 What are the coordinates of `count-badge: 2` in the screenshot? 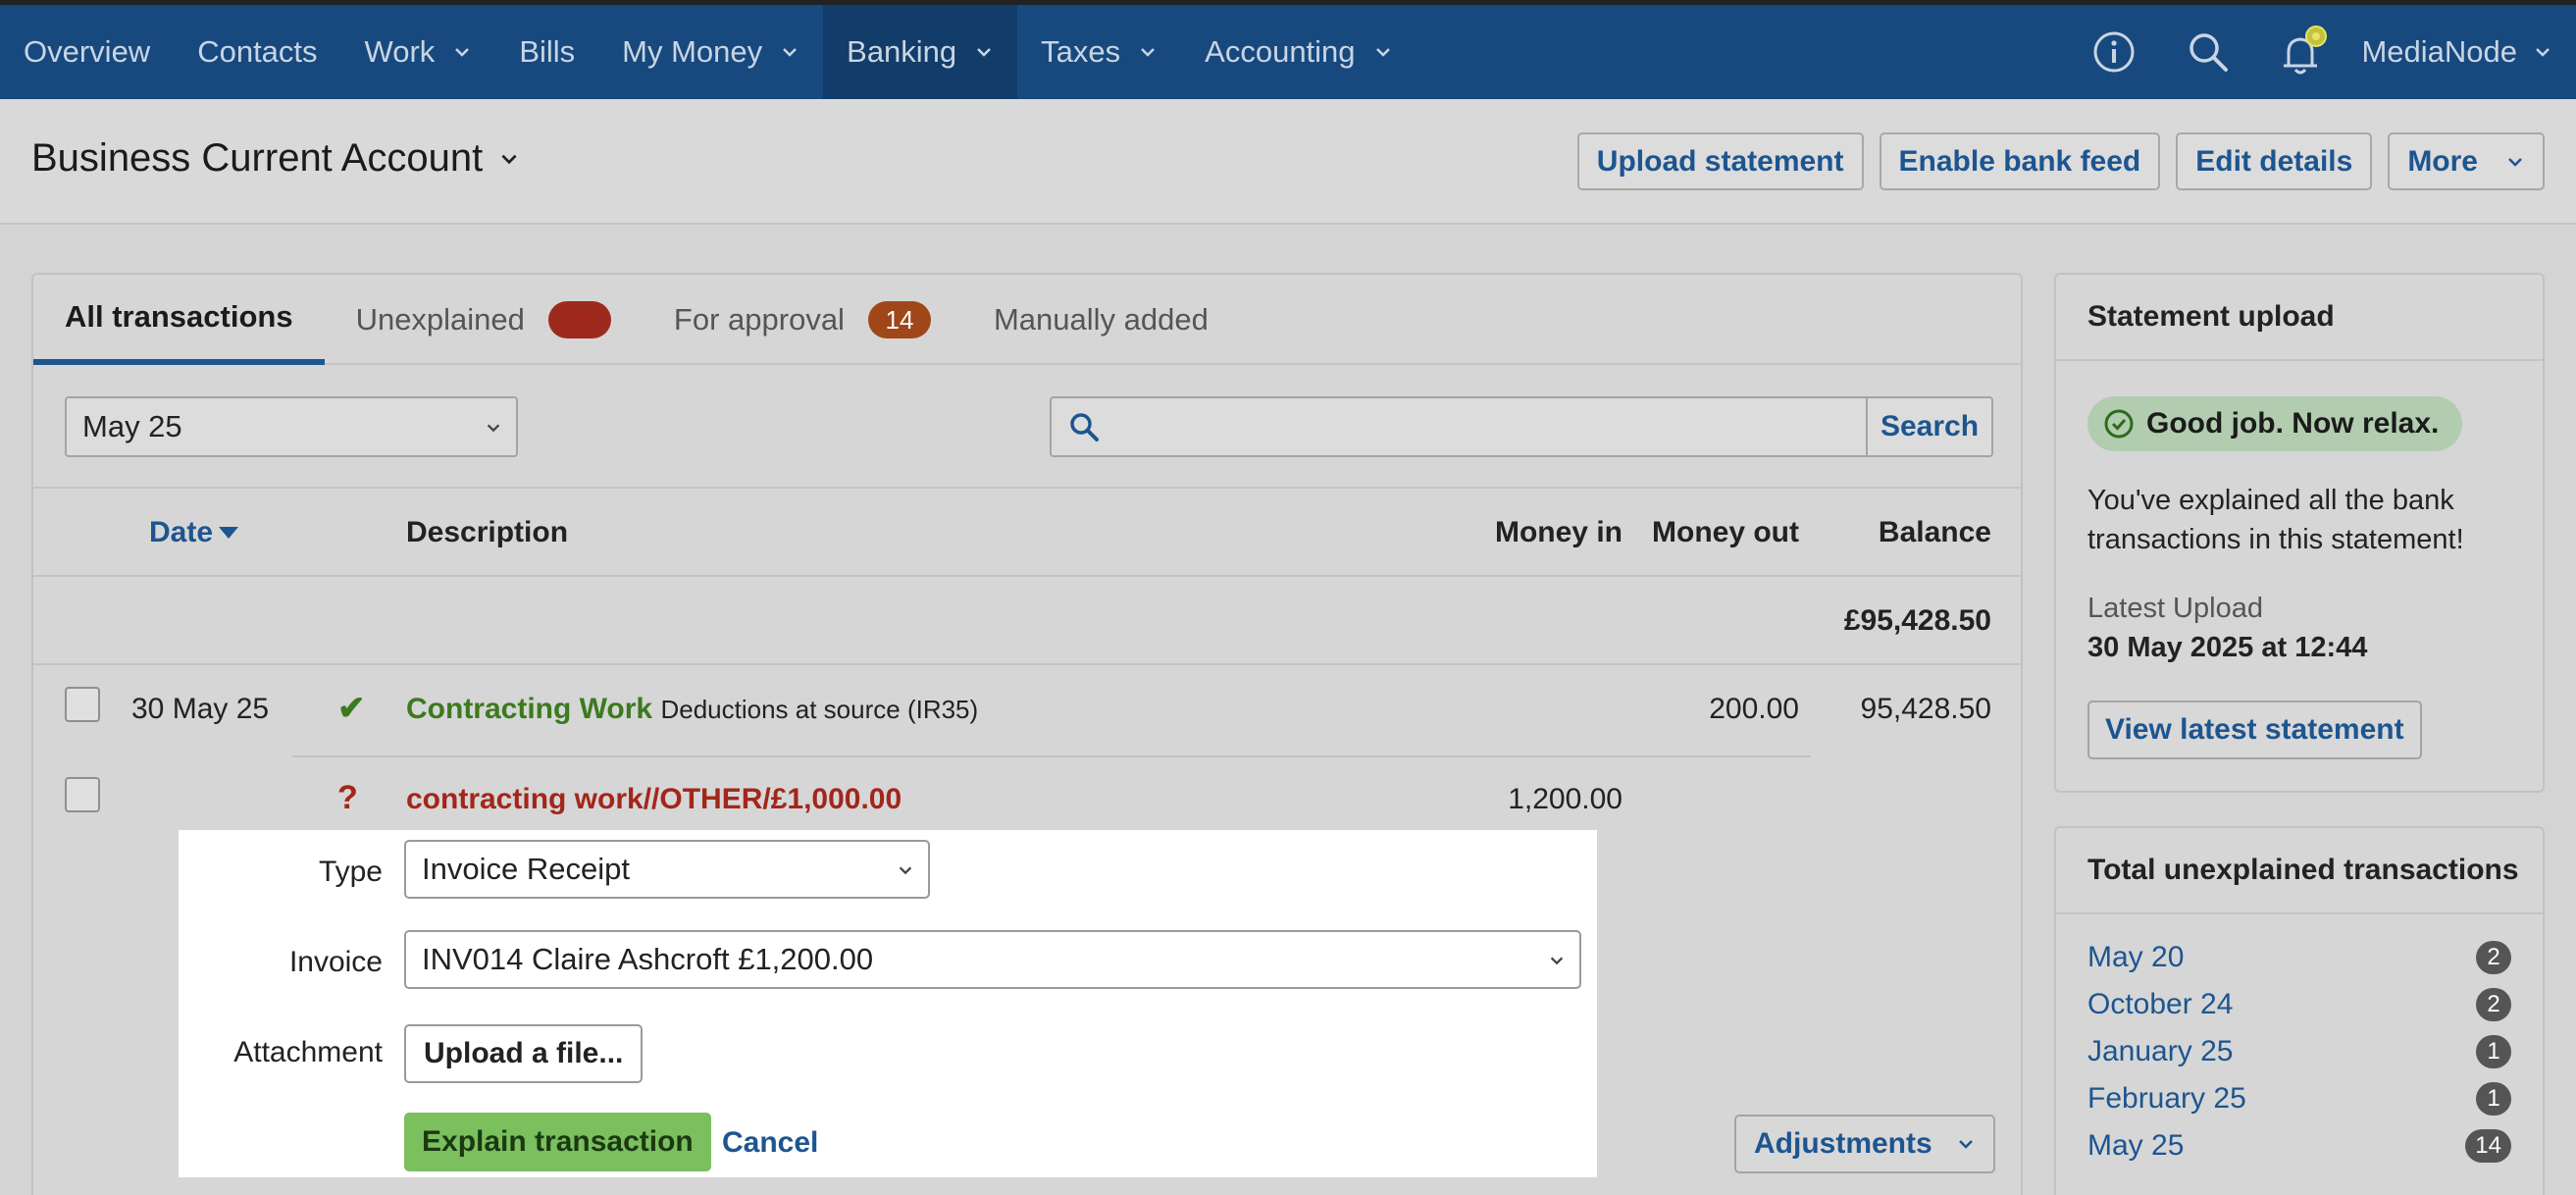 It's located at (2493, 957).